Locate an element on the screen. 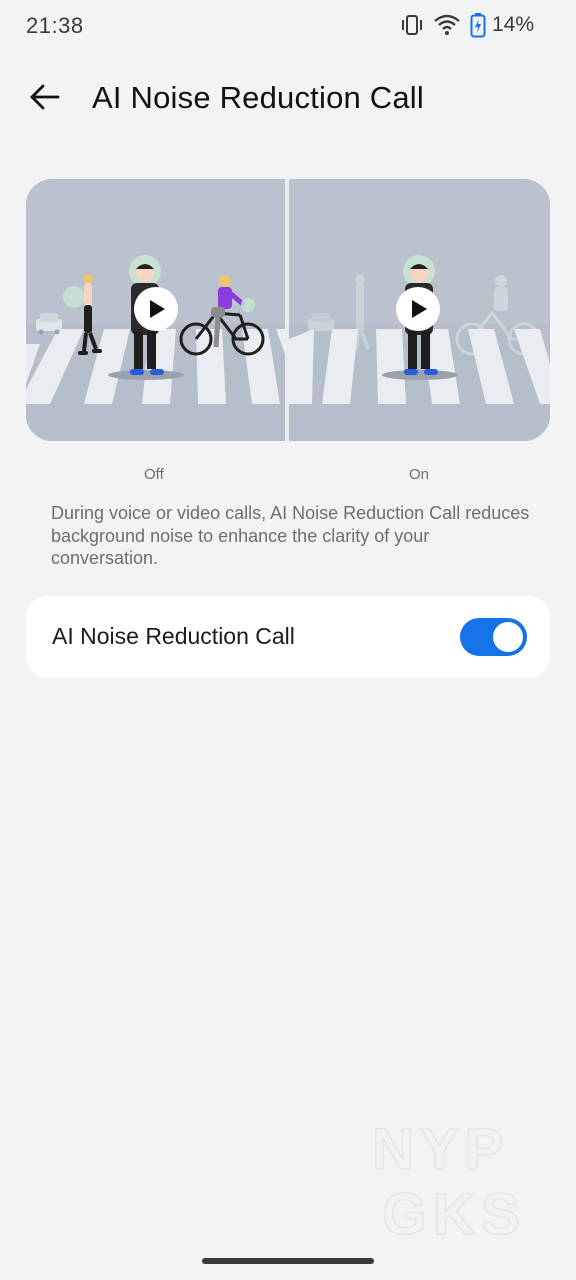  caption-off: Off is located at coordinates (154, 474).